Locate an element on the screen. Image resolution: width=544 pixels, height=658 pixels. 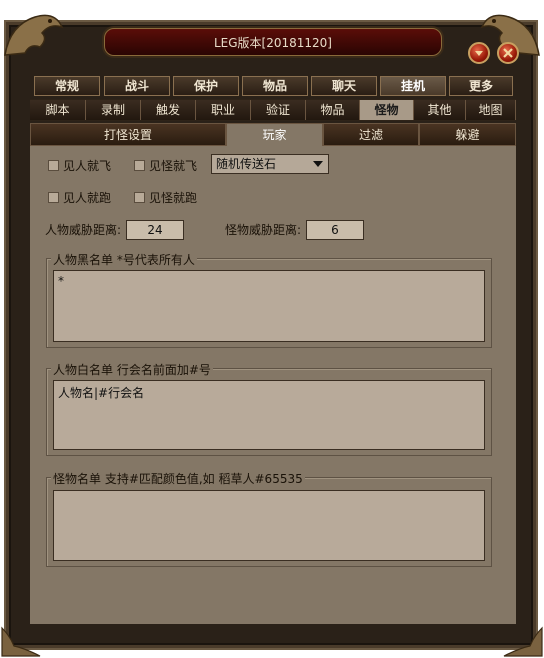
tab-map: 地图 is located at coordinates (491, 110).